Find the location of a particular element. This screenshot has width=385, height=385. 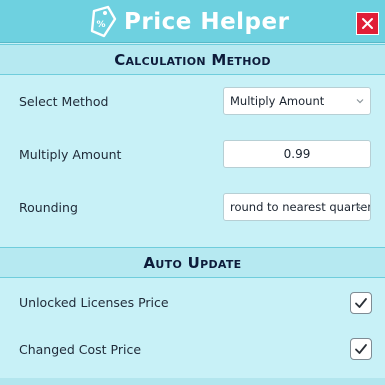

multiply-amount-value: 0.99 is located at coordinates (297, 154).